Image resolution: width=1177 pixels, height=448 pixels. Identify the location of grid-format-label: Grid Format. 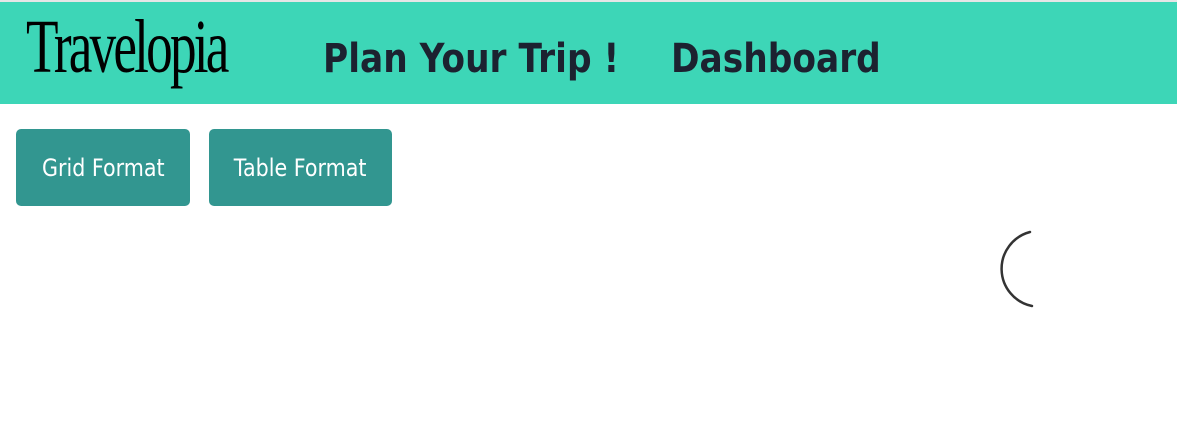
(103, 167).